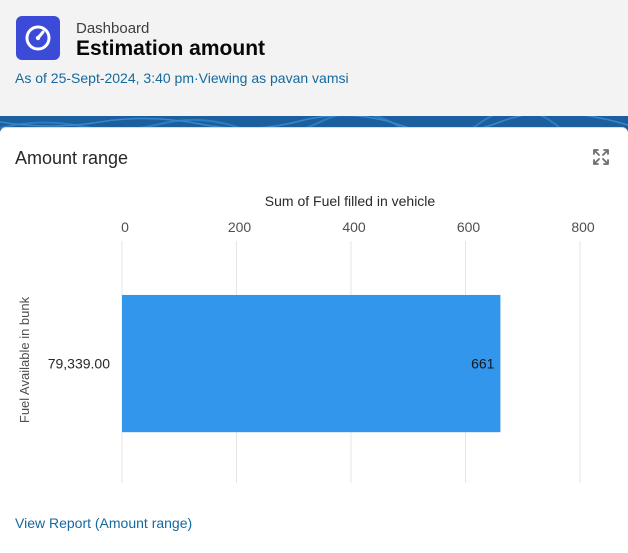 The height and width of the screenshot is (553, 628). I want to click on view-report-link: View Report (Amount range), so click(103, 523).